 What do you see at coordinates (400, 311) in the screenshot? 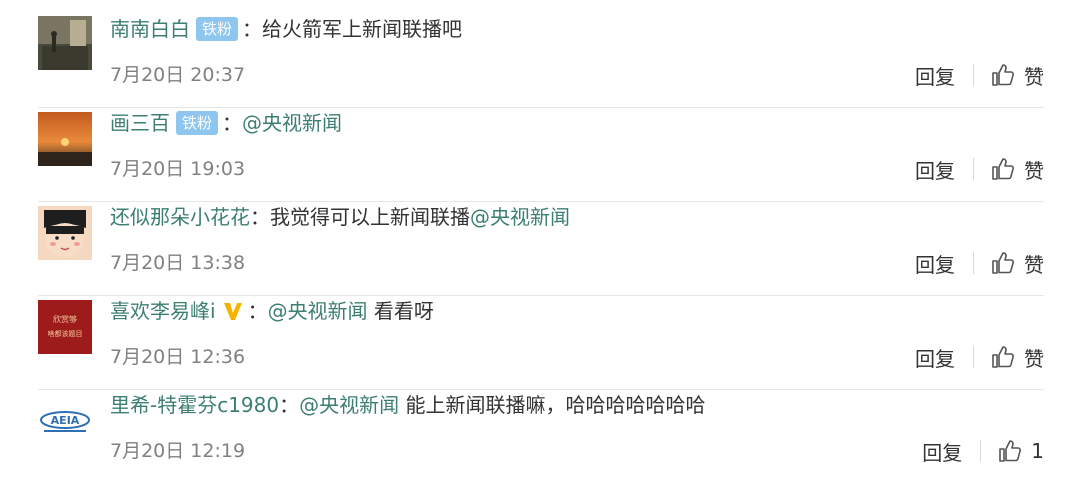
I see `comment-text: 看看呀` at bounding box center [400, 311].